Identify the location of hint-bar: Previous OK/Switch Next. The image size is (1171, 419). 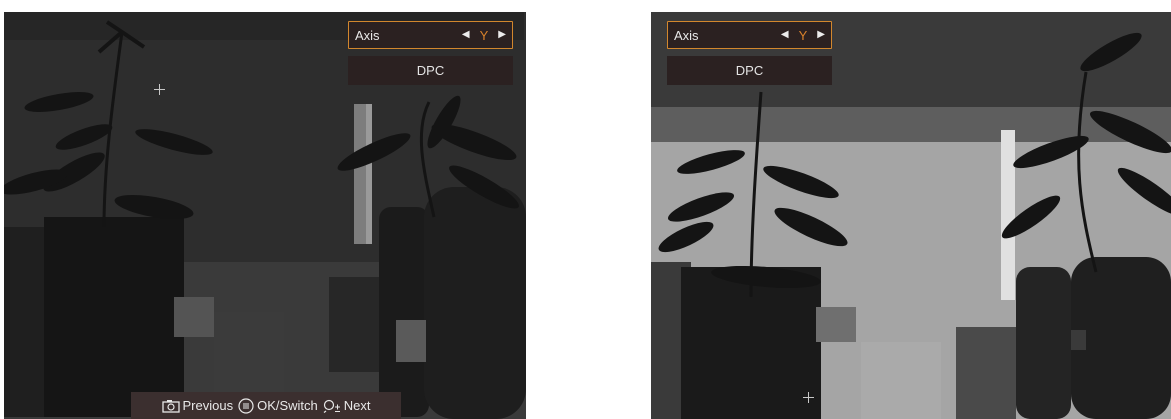
(266, 405).